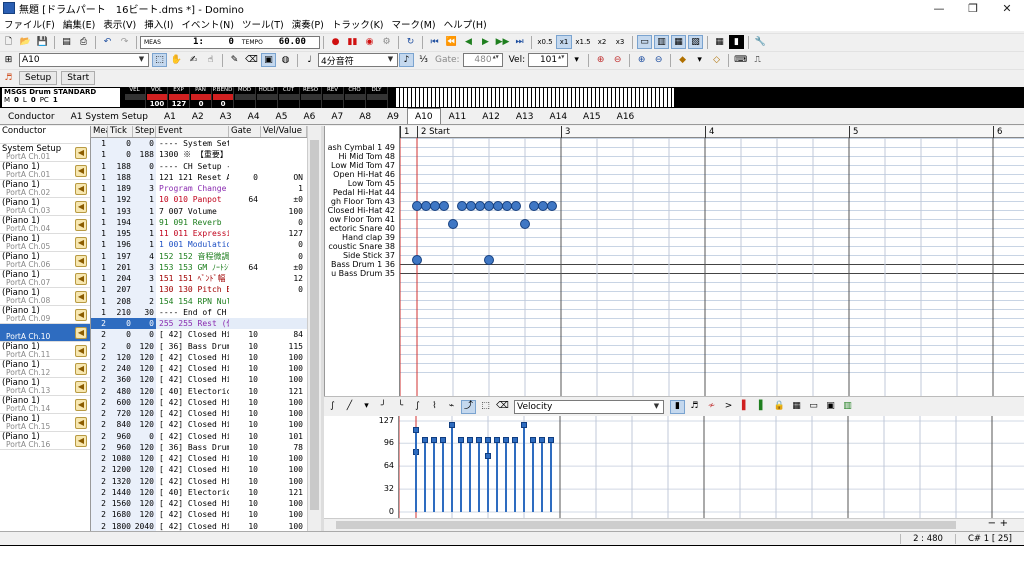 The width and height of the screenshot is (1024, 576). I want to click on rewind-icon: ◀, so click(468, 42).